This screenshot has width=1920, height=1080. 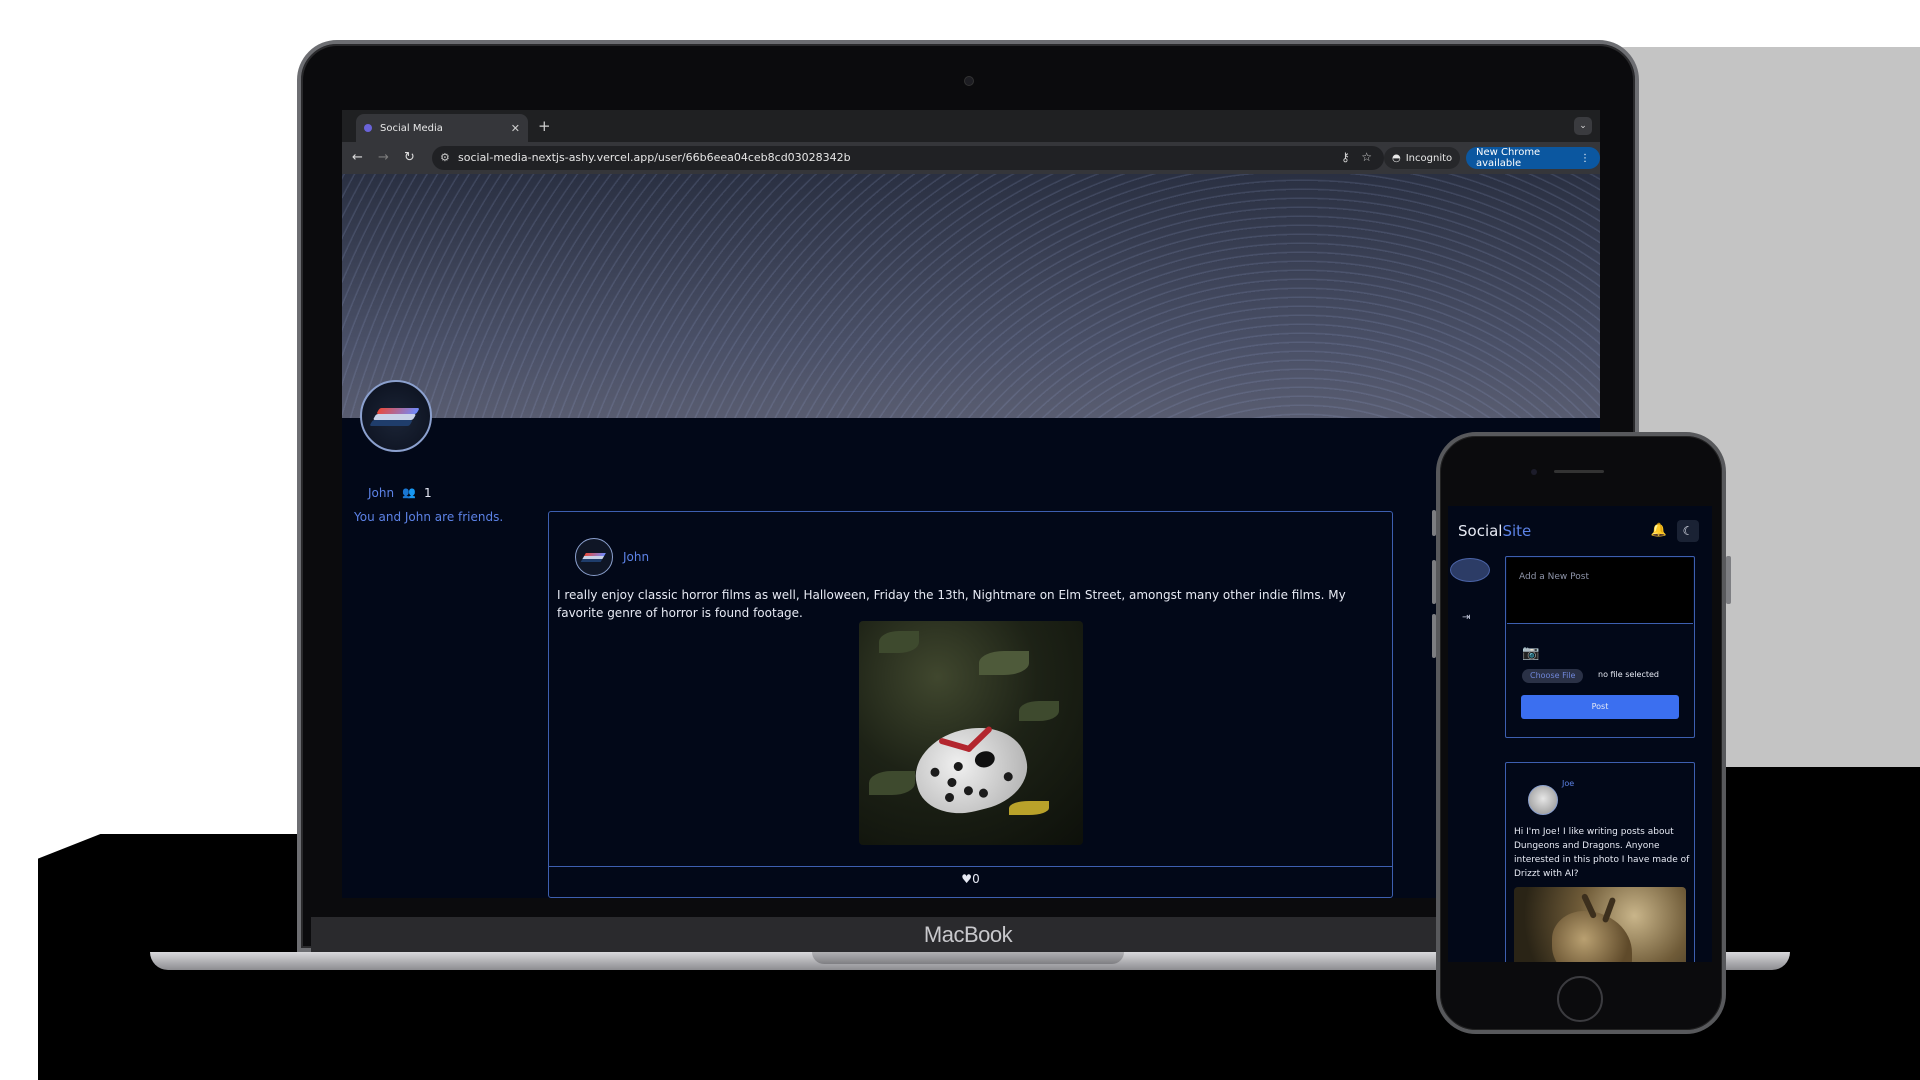 What do you see at coordinates (1480, 531) in the screenshot?
I see `logo-part-social: Social` at bounding box center [1480, 531].